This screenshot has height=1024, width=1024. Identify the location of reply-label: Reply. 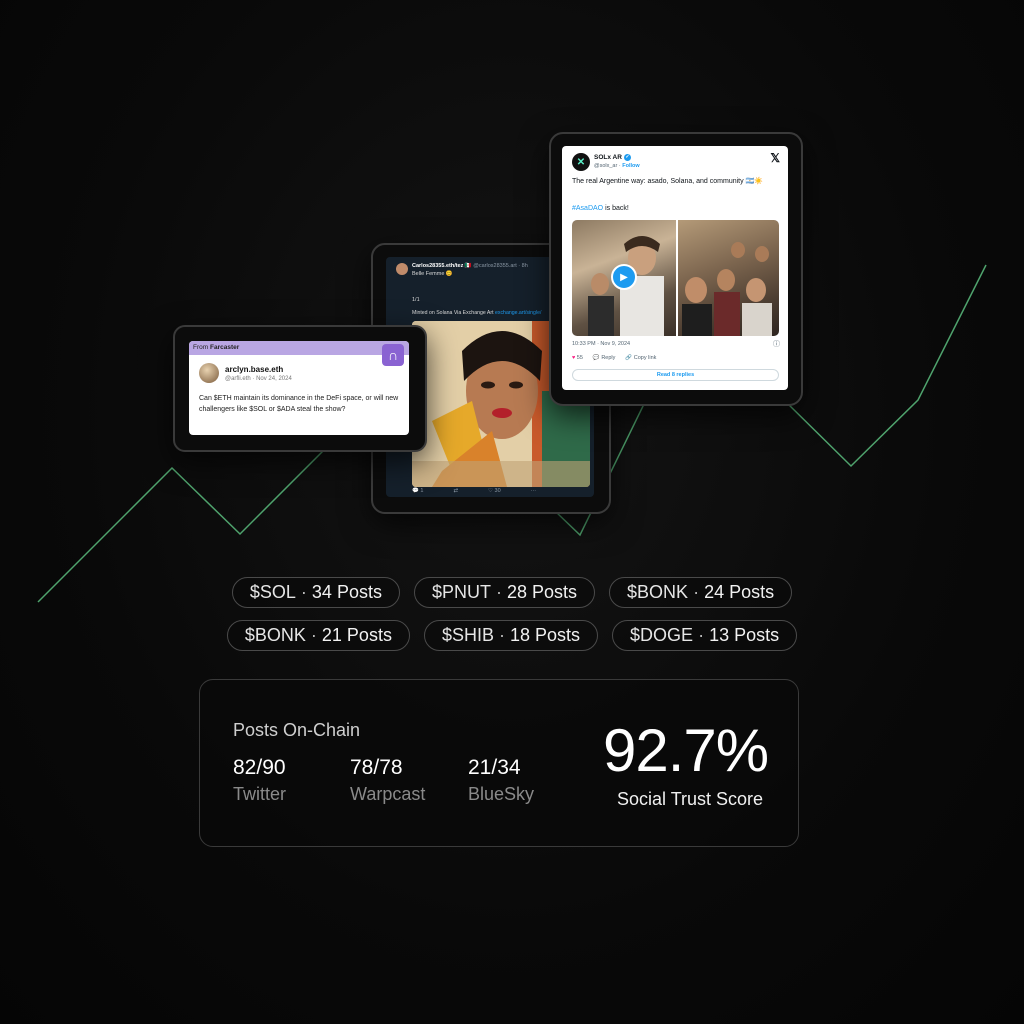
(608, 358).